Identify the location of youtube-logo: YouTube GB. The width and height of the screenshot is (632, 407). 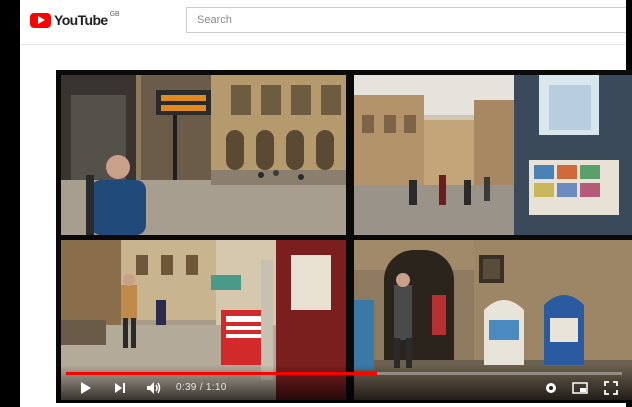
(75, 19).